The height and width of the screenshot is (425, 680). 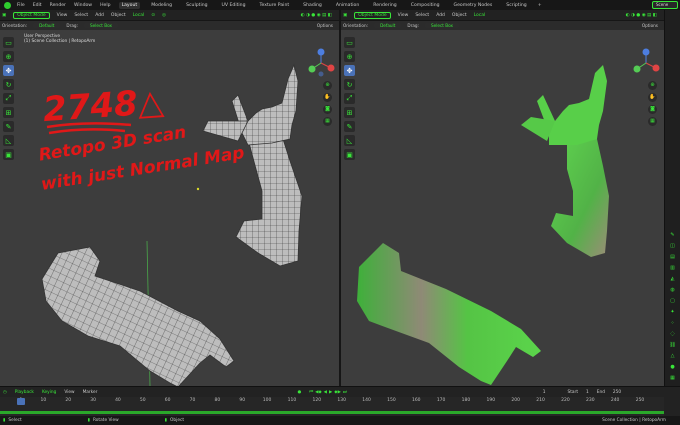 What do you see at coordinates (81, 15) in the screenshot?
I see `left-menu-select: Select` at bounding box center [81, 15].